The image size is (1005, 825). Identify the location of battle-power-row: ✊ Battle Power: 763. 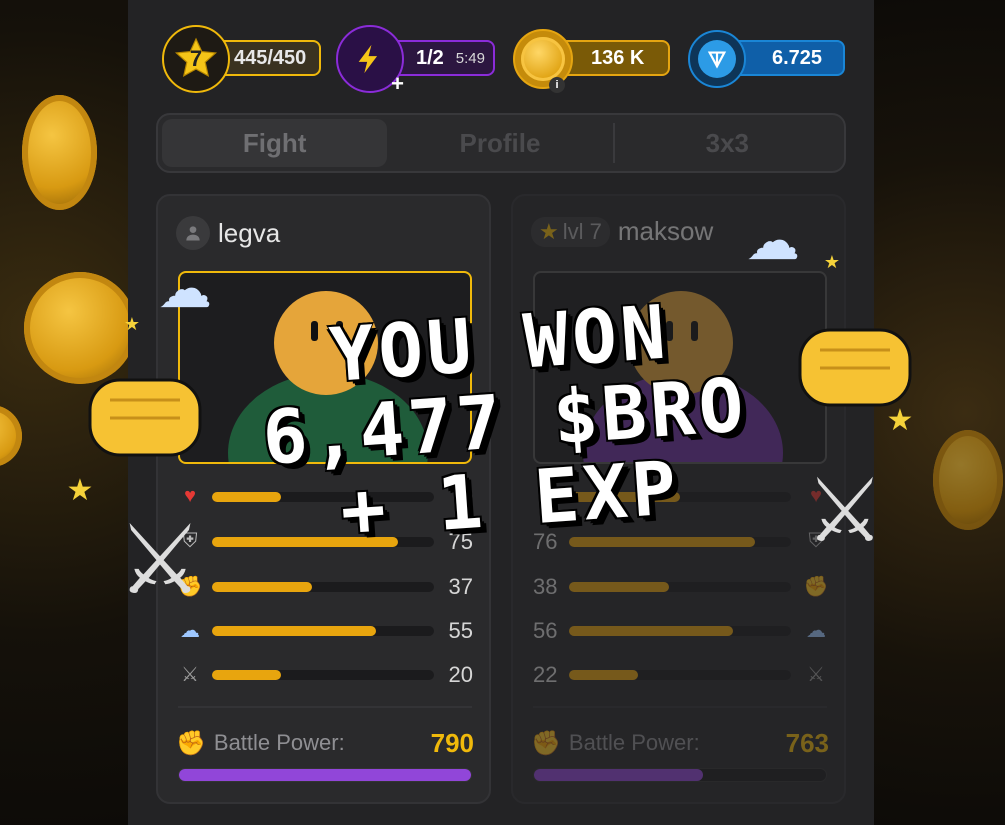
(680, 743).